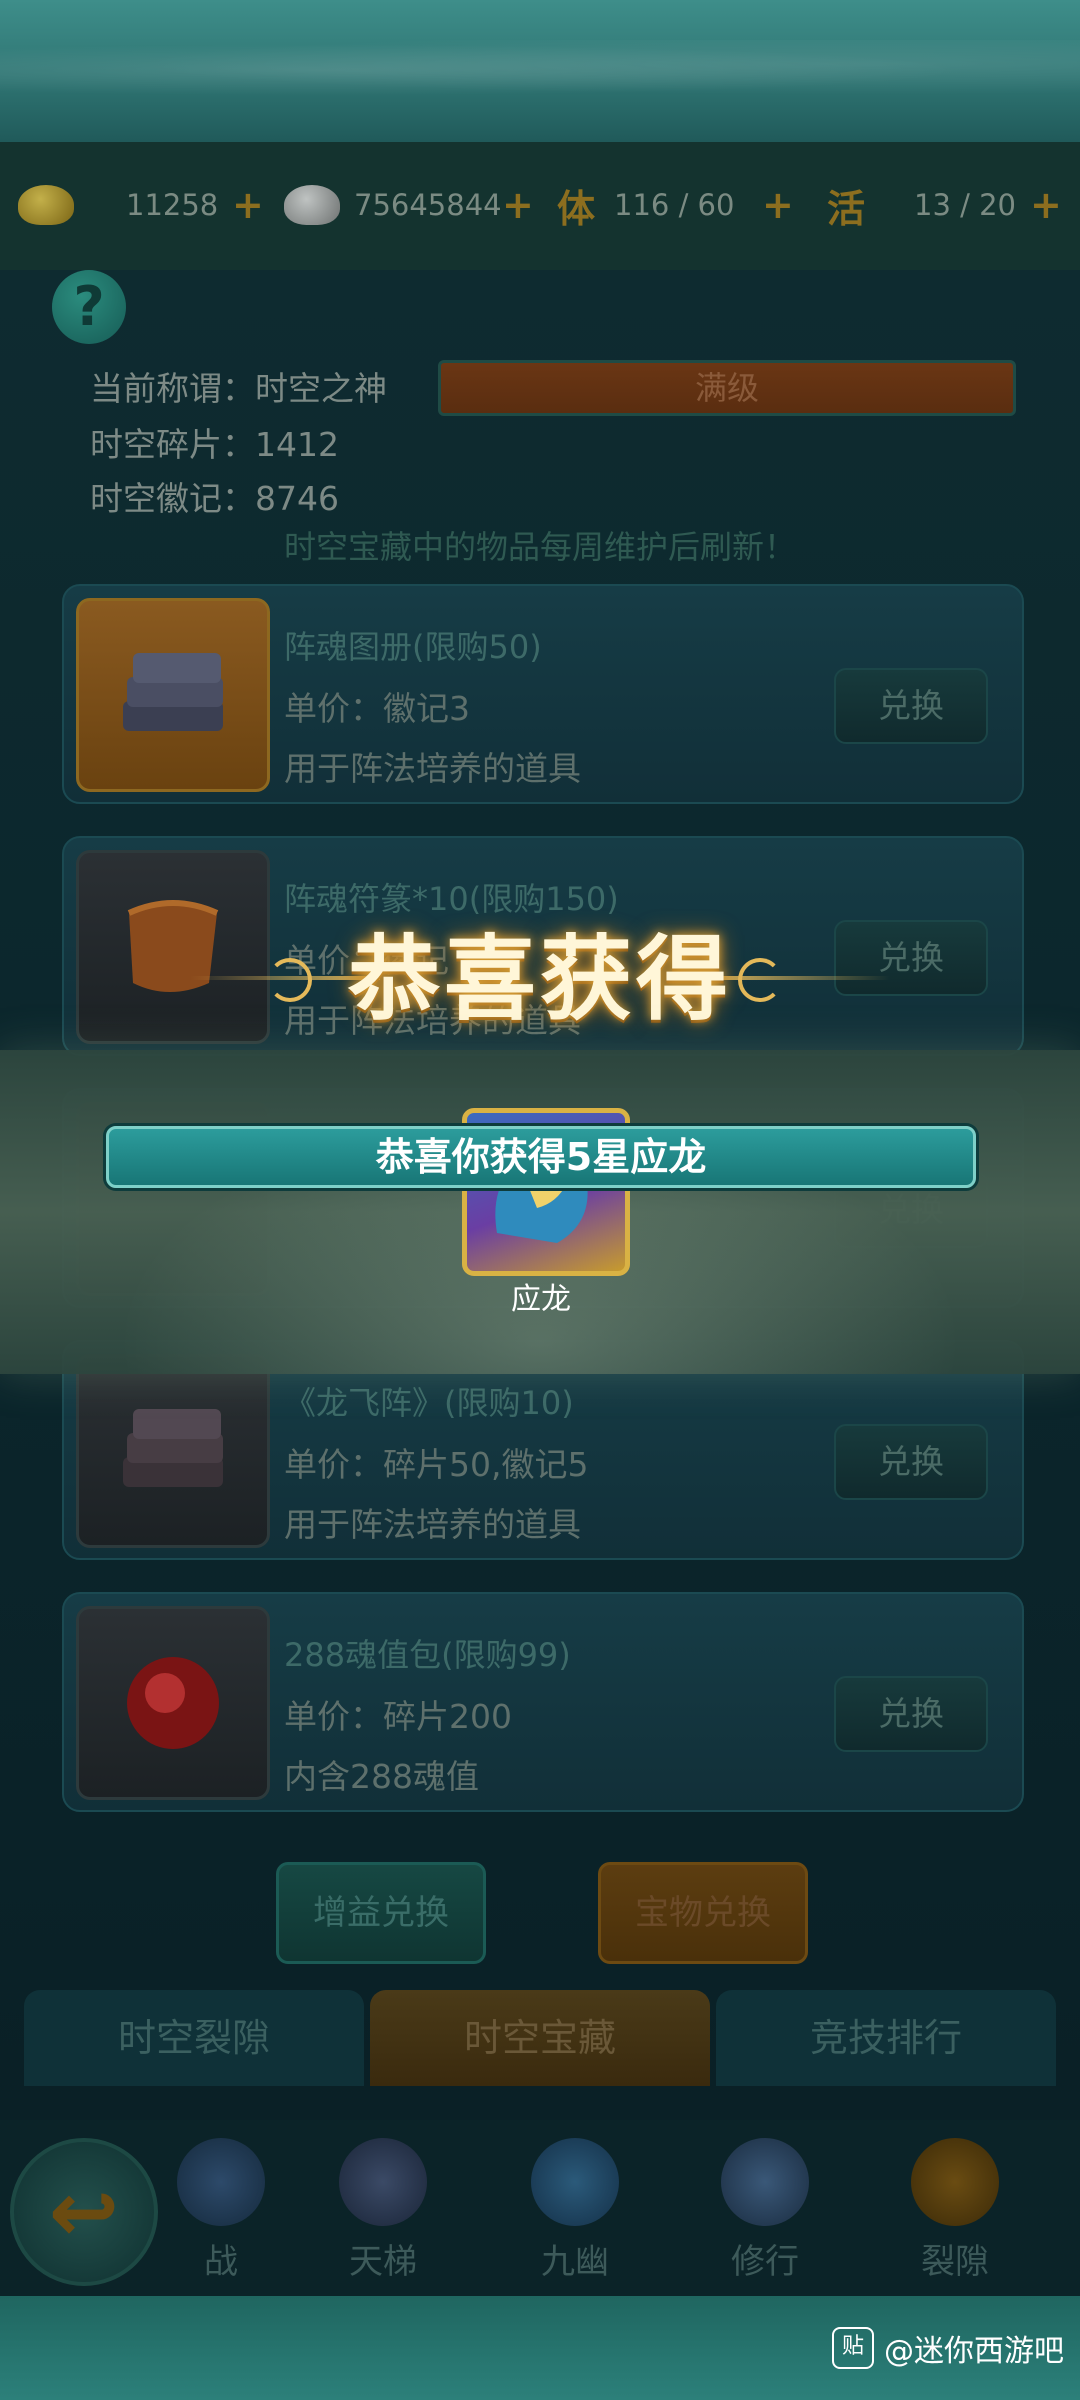 The height and width of the screenshot is (2400, 1080). I want to click on nav-label: 裂隙, so click(955, 2262).